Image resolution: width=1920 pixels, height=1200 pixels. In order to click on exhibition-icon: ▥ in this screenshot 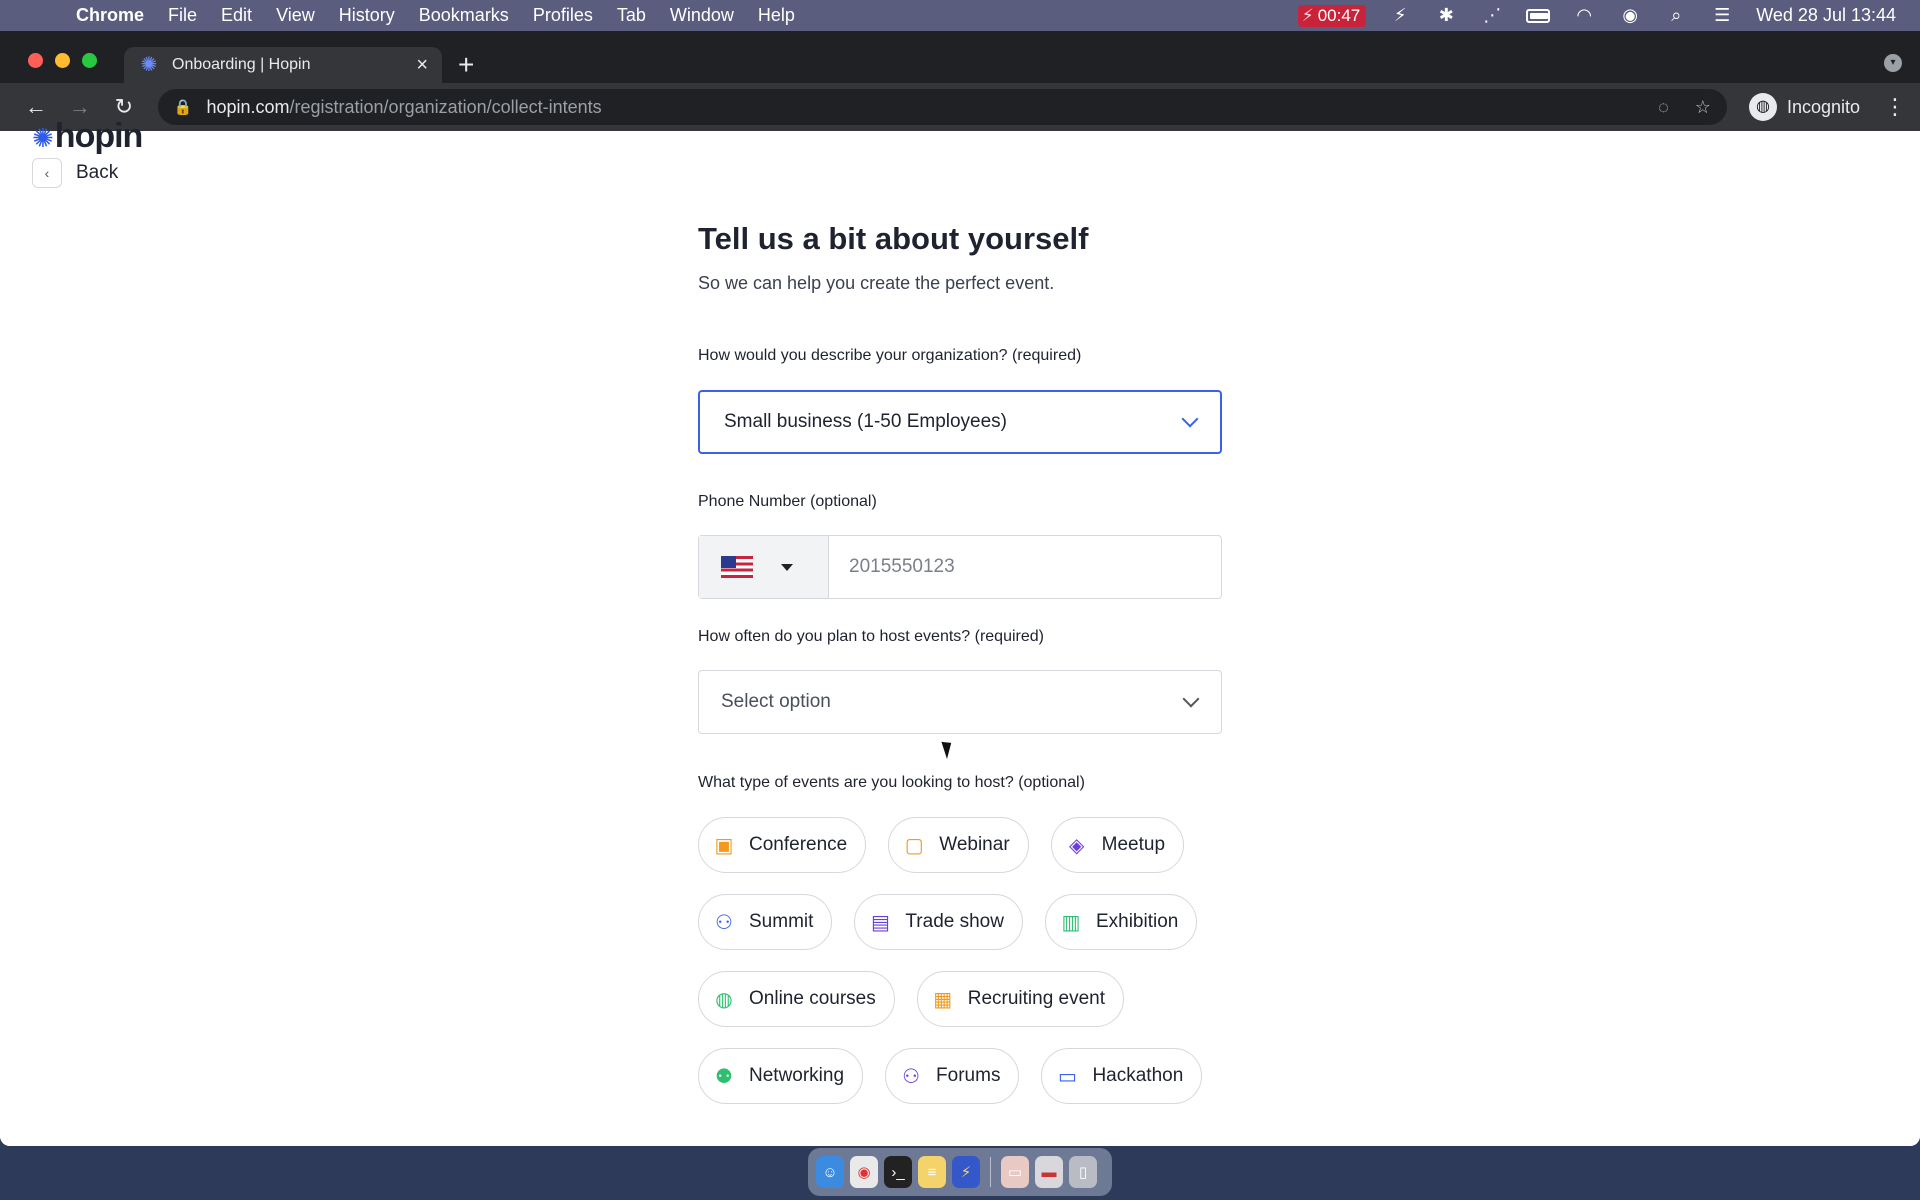, I will do `click(1071, 922)`.